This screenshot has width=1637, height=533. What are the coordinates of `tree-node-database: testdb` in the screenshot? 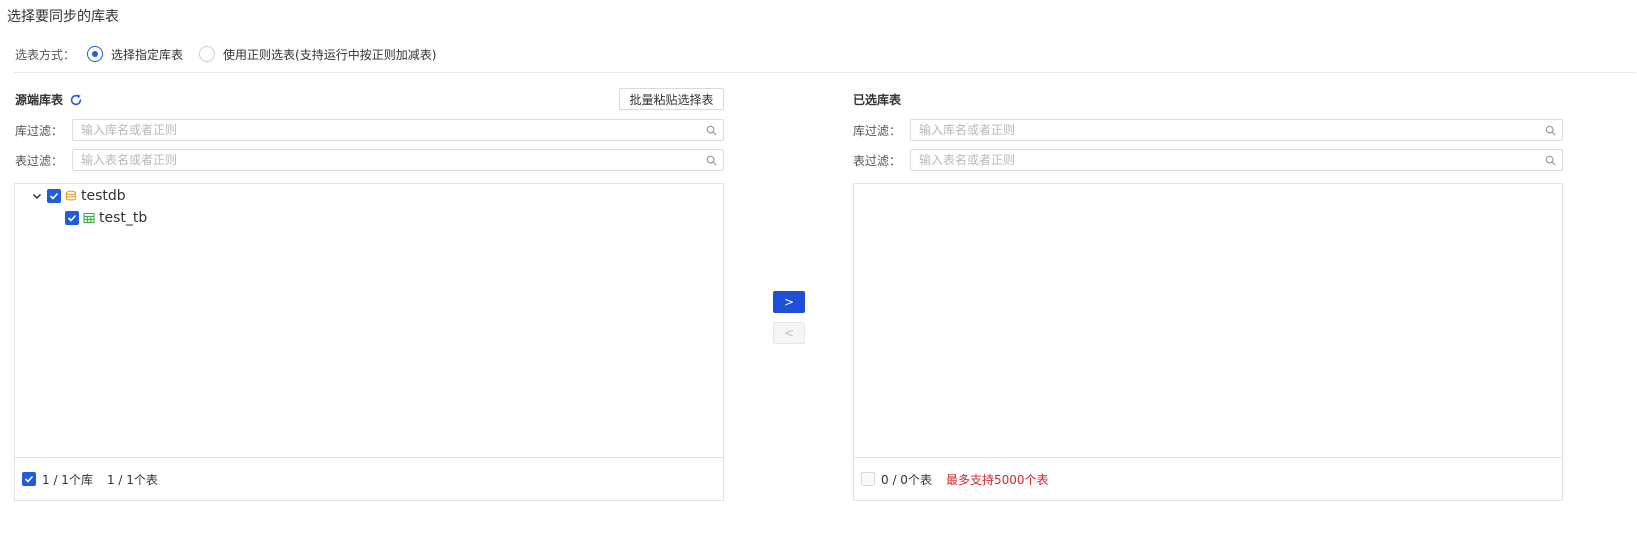 It's located at (78, 196).